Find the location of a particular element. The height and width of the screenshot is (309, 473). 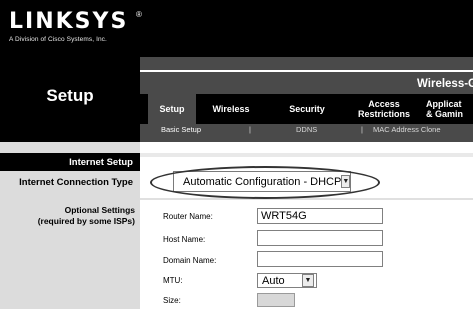

host-name-input is located at coordinates (320, 238).